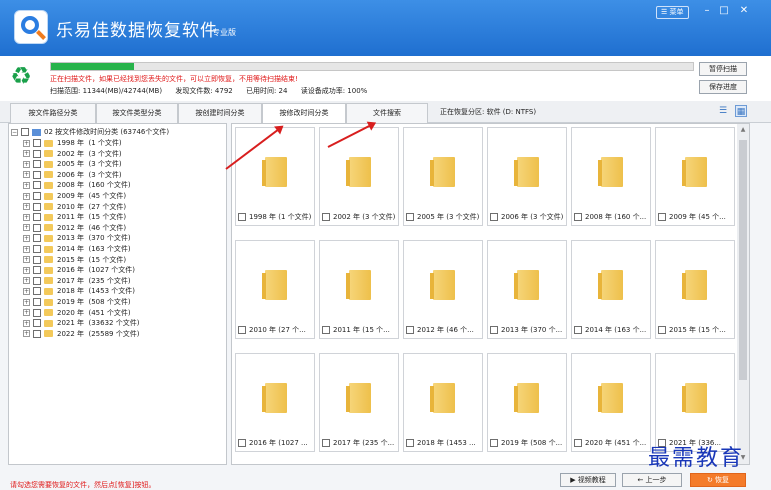 The image size is (771, 490). What do you see at coordinates (588, 480) in the screenshot?
I see `video-tutorial-button: ▶ 视频教程` at bounding box center [588, 480].